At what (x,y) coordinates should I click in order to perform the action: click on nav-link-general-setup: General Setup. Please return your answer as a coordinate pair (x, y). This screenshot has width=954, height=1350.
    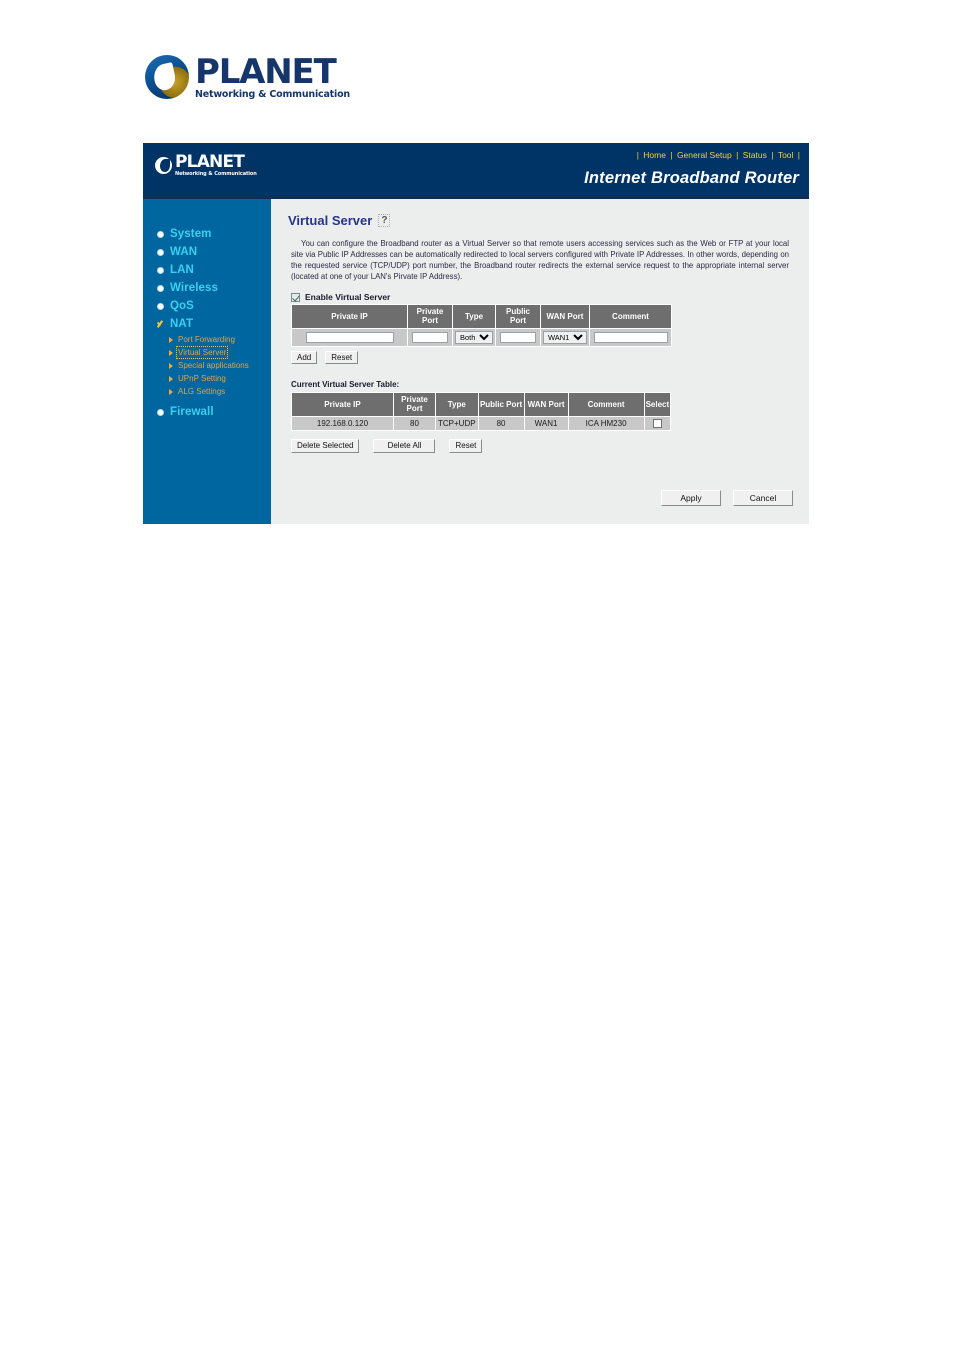
    Looking at the image, I should click on (704, 155).